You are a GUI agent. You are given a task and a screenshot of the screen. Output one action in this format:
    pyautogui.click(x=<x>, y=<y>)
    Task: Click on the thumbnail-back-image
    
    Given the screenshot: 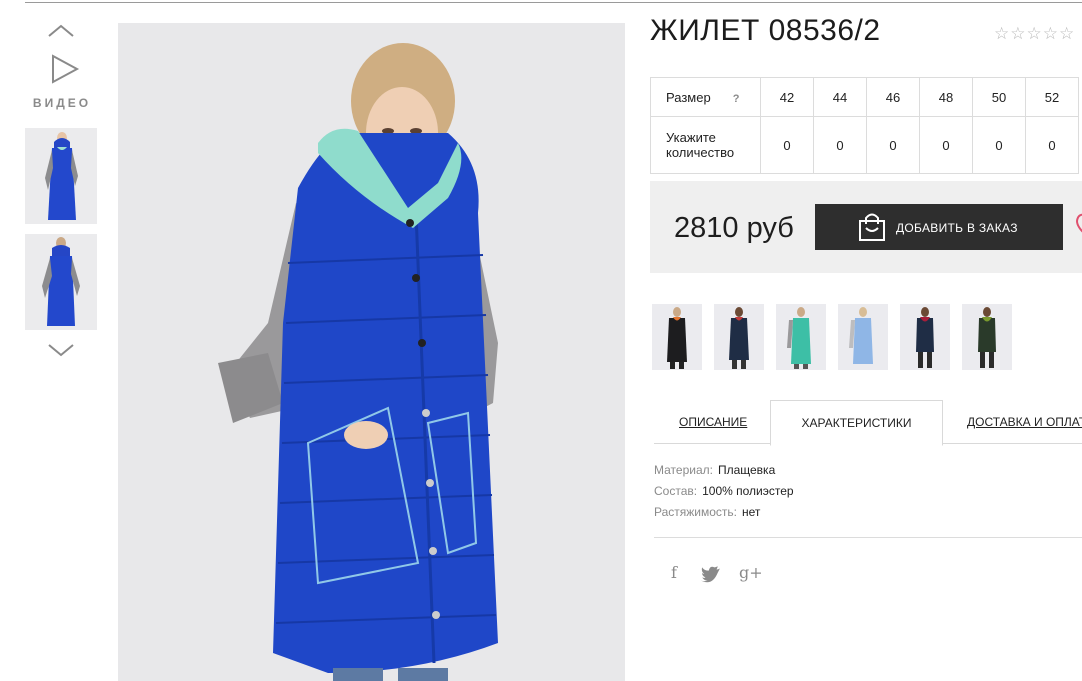 What is the action you would take?
    pyautogui.click(x=61, y=282)
    